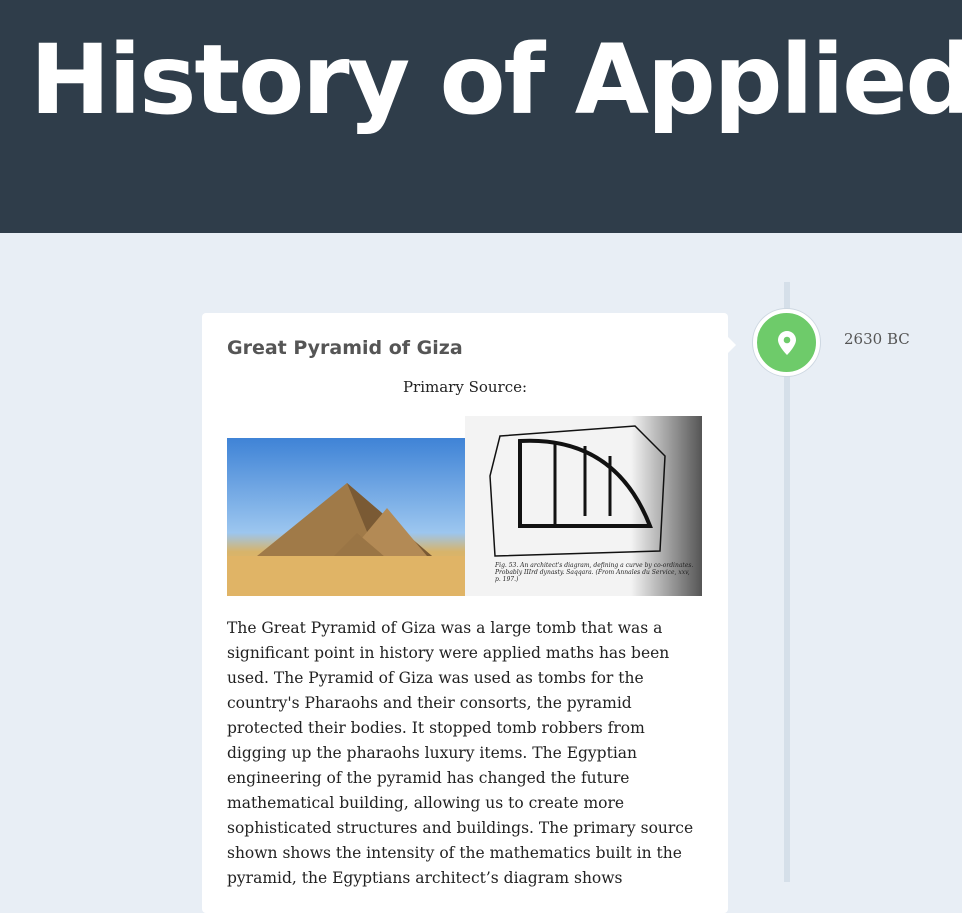 This screenshot has width=962, height=913. I want to click on map-pin-icon, so click(786, 342).